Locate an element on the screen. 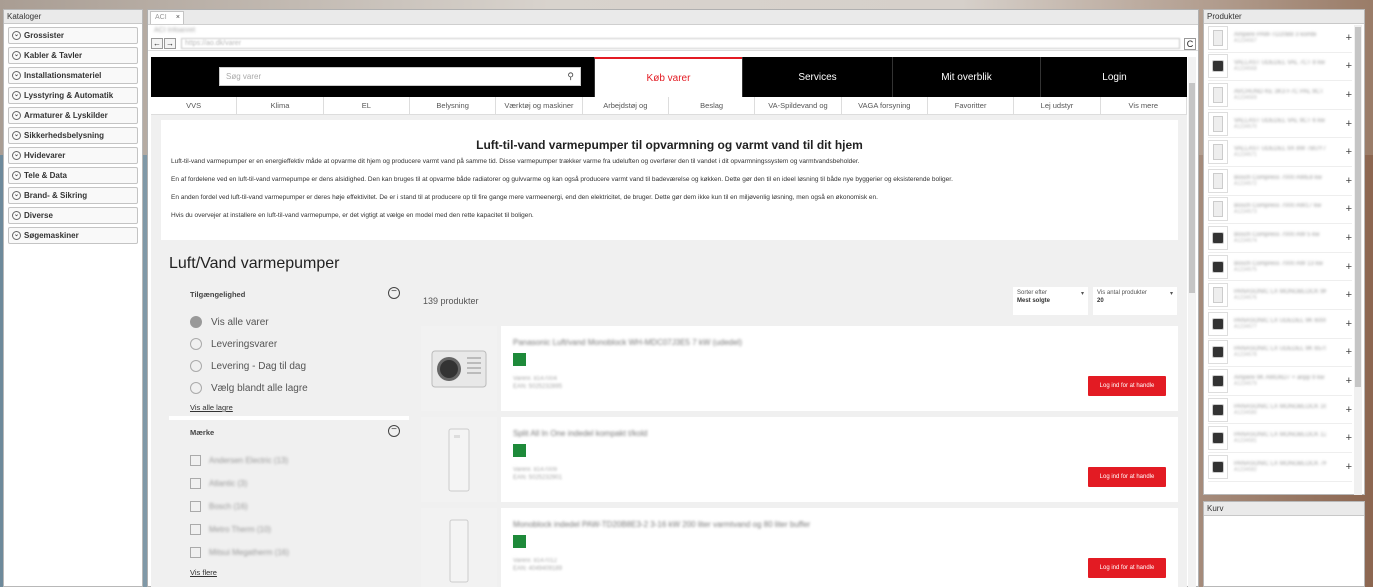 The width and height of the screenshot is (1373, 587). product-list-item: VALLAST UDEDEL VAL 9CT 6 kw A1234570 + is located at coordinates (1280, 124).